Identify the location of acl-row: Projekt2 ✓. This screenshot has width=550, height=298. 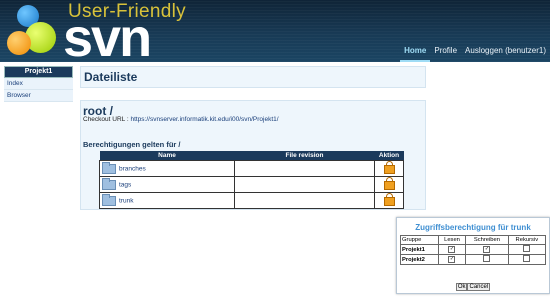
(473, 259).